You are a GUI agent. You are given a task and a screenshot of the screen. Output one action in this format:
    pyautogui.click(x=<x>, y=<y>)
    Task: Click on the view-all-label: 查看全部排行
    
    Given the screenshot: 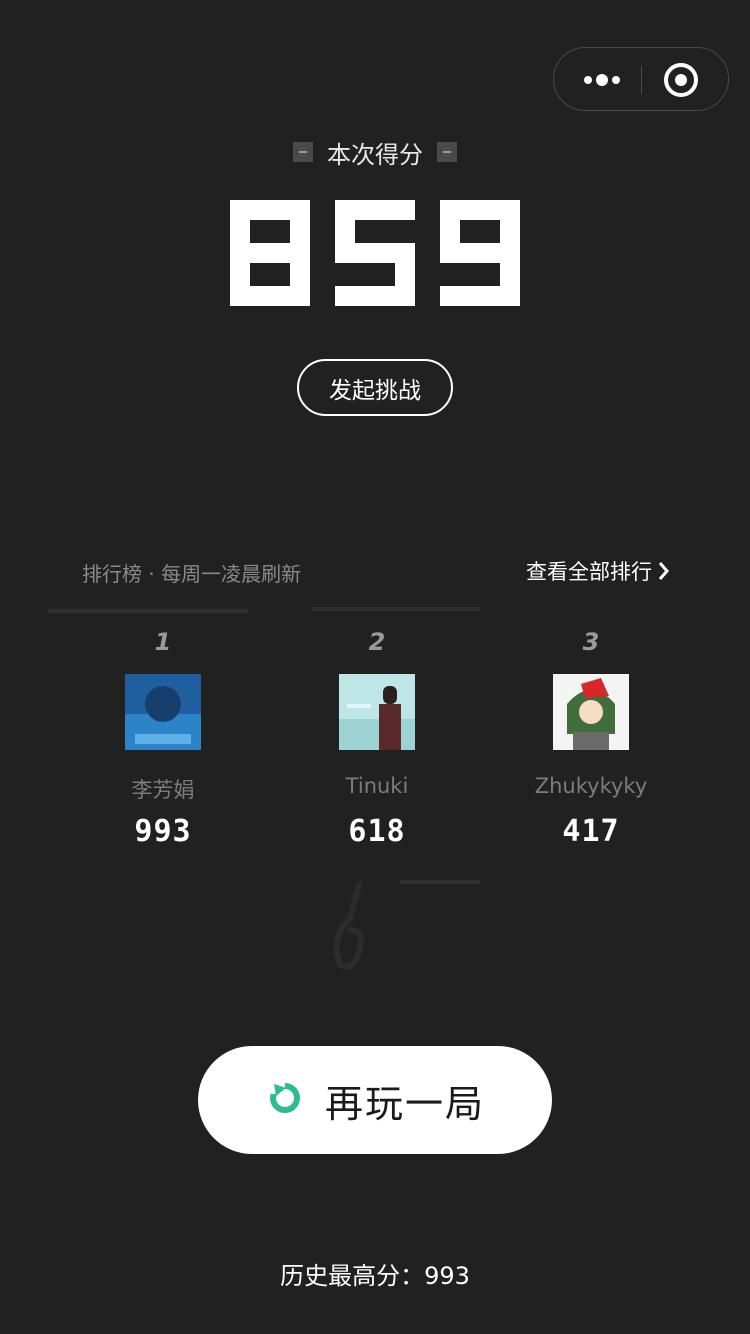 What is the action you would take?
    pyautogui.click(x=589, y=572)
    